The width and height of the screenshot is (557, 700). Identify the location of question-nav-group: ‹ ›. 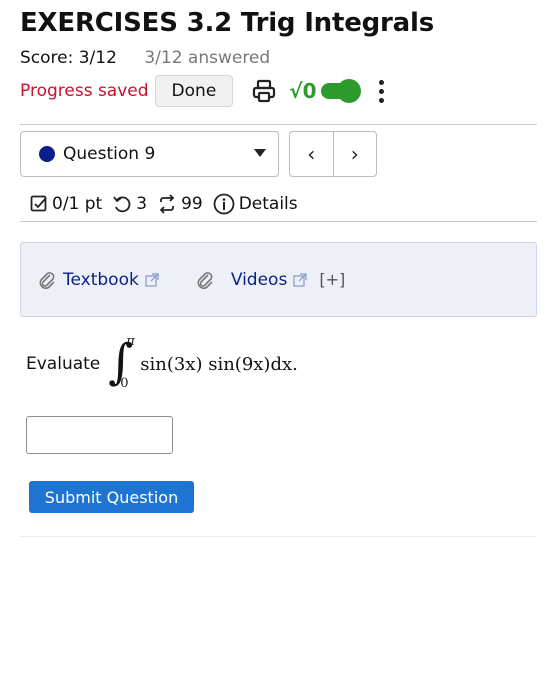
(333, 154).